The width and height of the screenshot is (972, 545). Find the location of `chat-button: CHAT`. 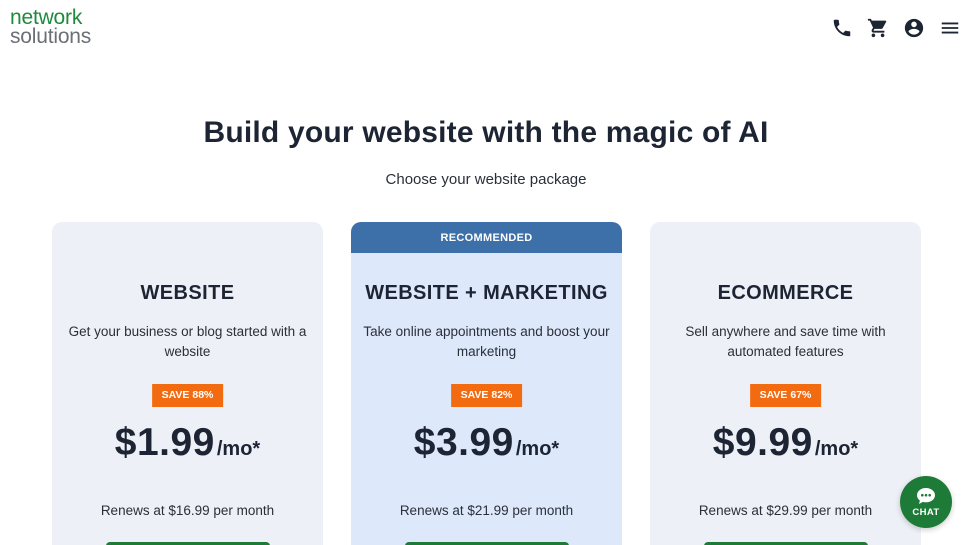

chat-button: CHAT is located at coordinates (926, 502).